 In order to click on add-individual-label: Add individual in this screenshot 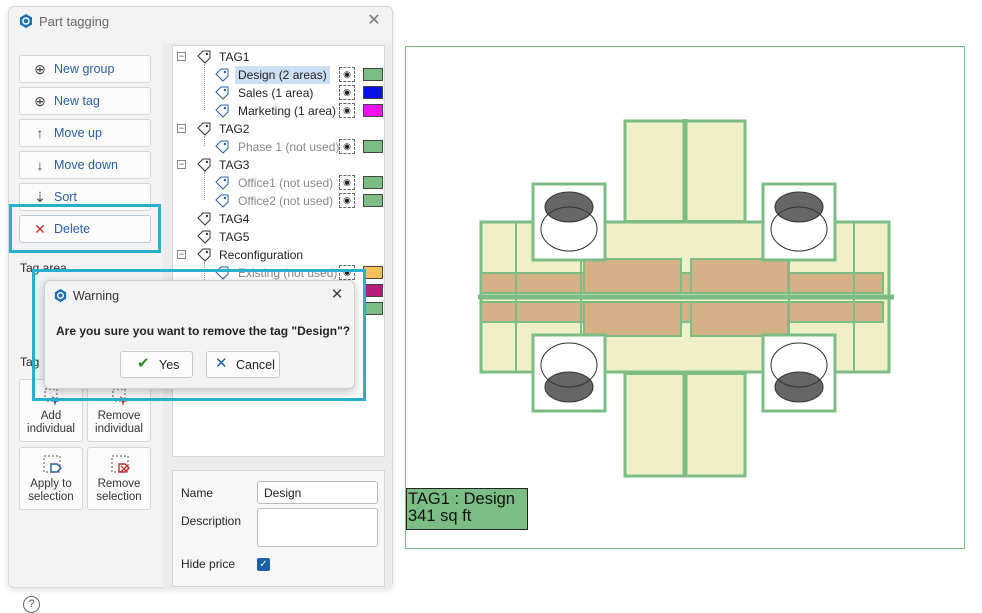, I will do `click(51, 422)`.